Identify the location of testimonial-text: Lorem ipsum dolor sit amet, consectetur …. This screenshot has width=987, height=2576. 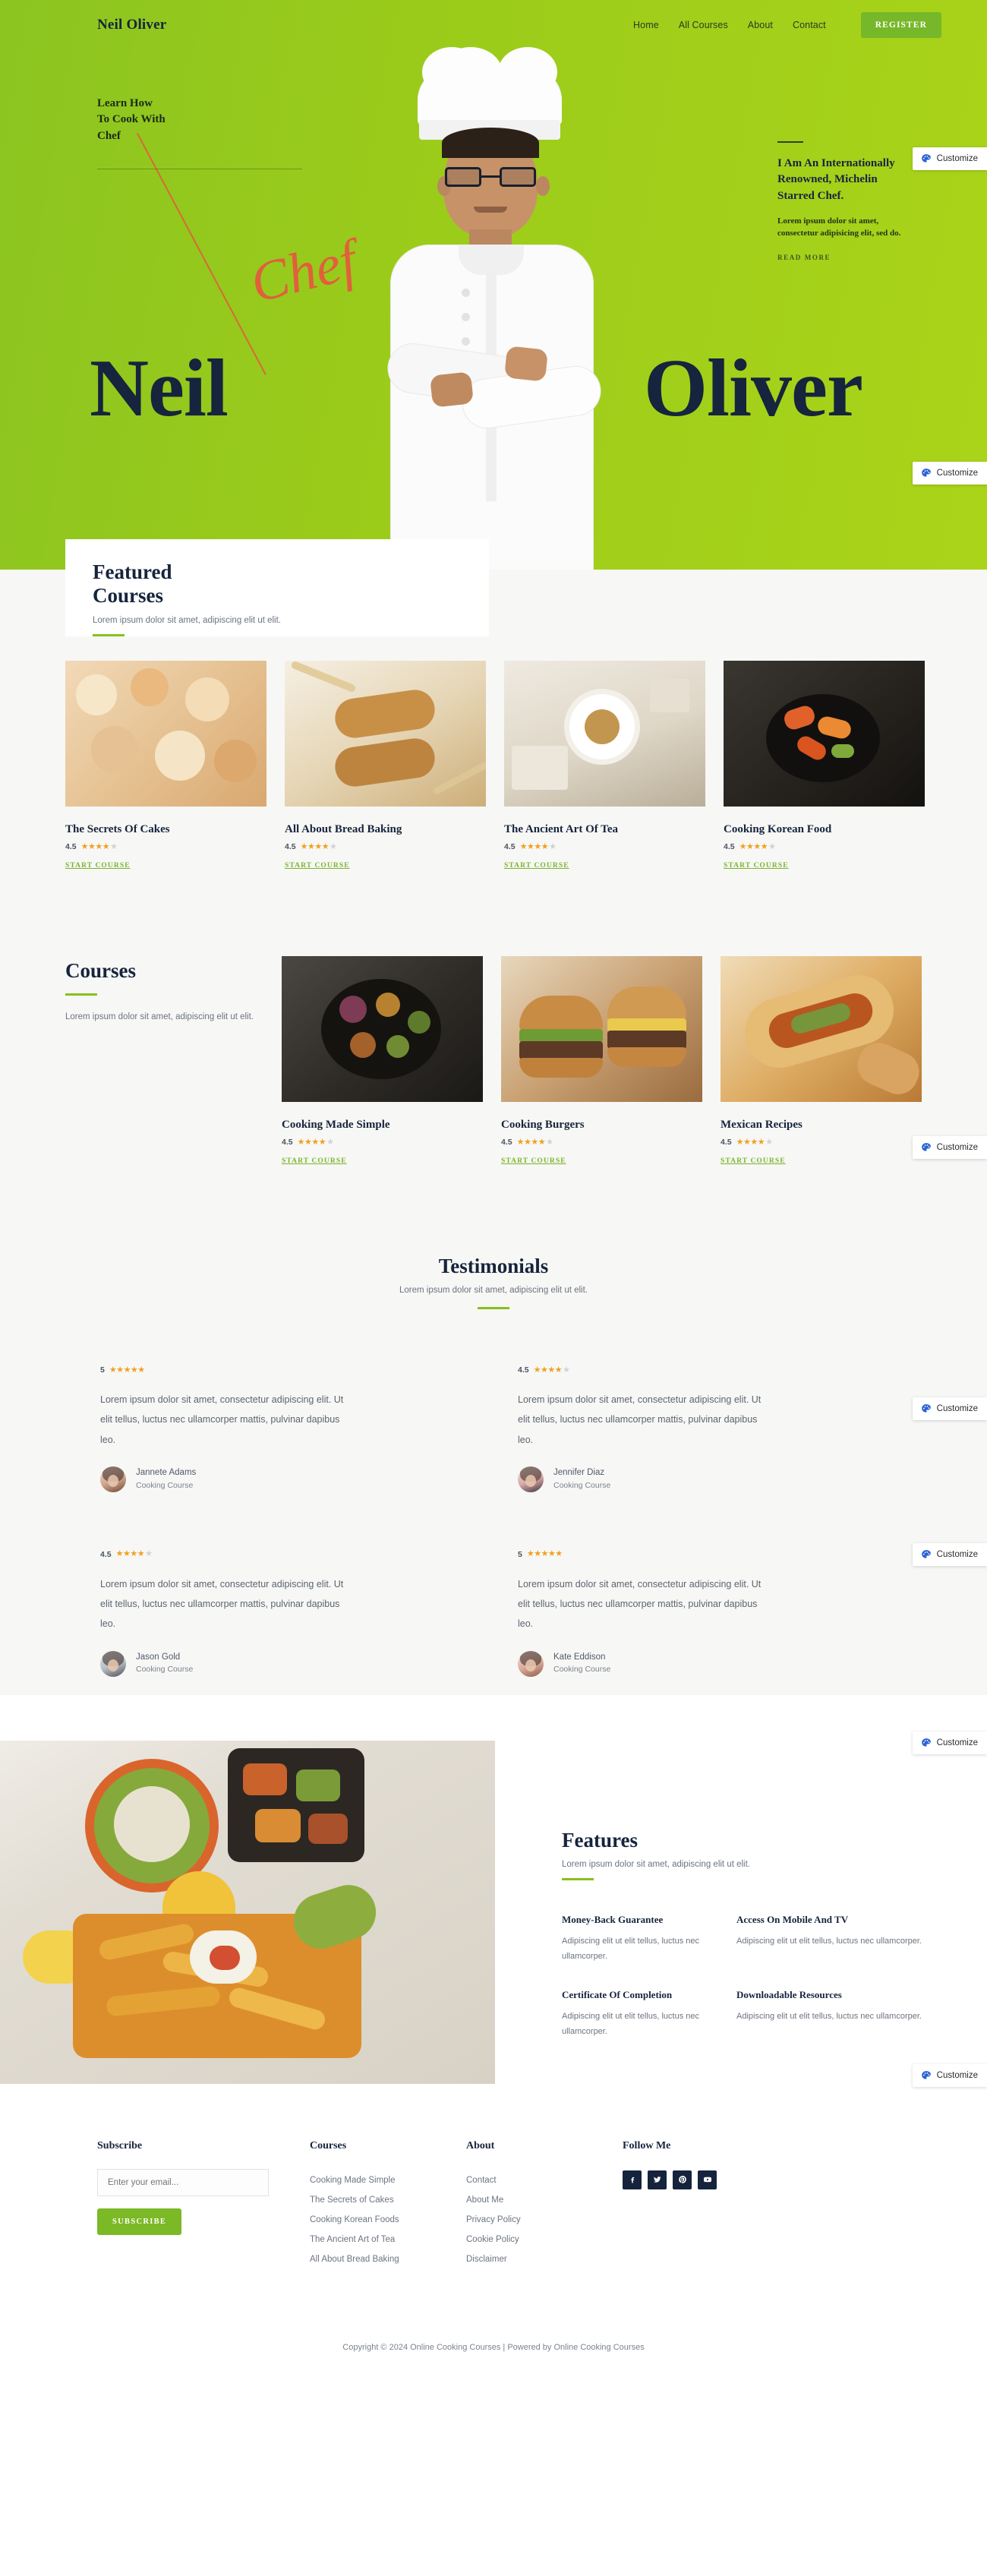
(222, 1604).